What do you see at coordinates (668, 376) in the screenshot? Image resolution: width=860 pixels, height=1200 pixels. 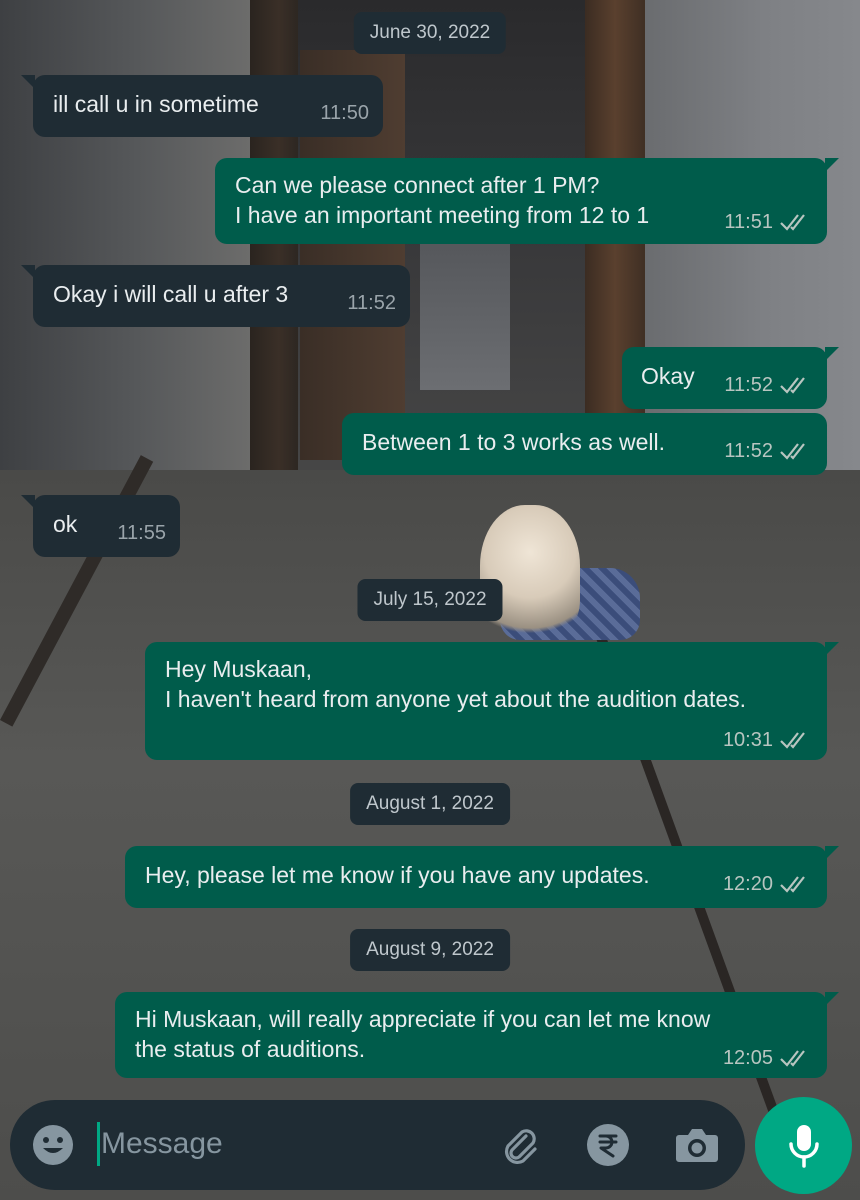 I see `message-text: Okay` at bounding box center [668, 376].